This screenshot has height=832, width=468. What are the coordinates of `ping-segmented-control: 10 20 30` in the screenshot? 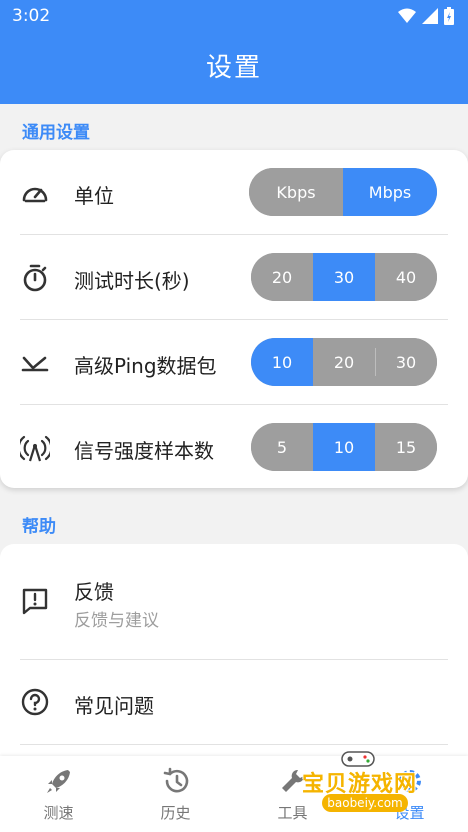 It's located at (344, 362).